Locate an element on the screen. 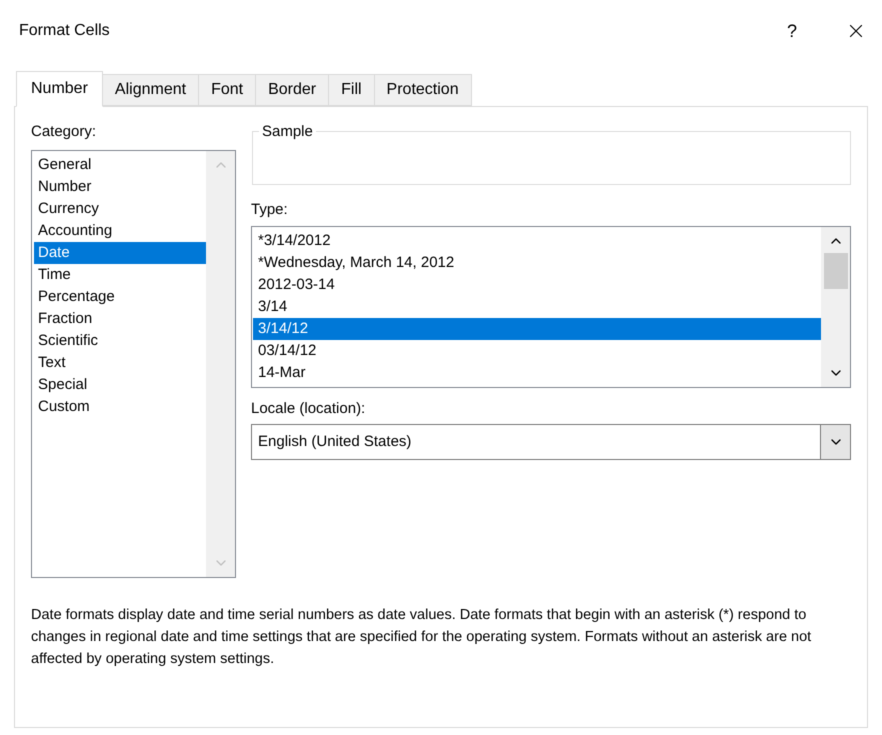 Image resolution: width=882 pixels, height=735 pixels. type-list: *3/14/2012 *Wednesday, March 14, 2012 2012-03-14 3/14 3/14/12 03/14/12 14-Mar is located at coordinates (551, 307).